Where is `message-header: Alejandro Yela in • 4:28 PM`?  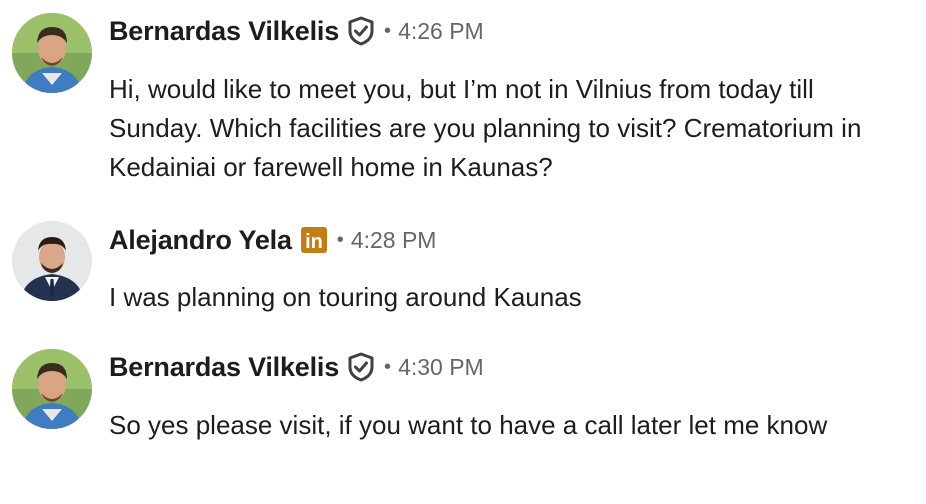 message-header: Alejandro Yela in • 4:28 PM is located at coordinates (272, 240).